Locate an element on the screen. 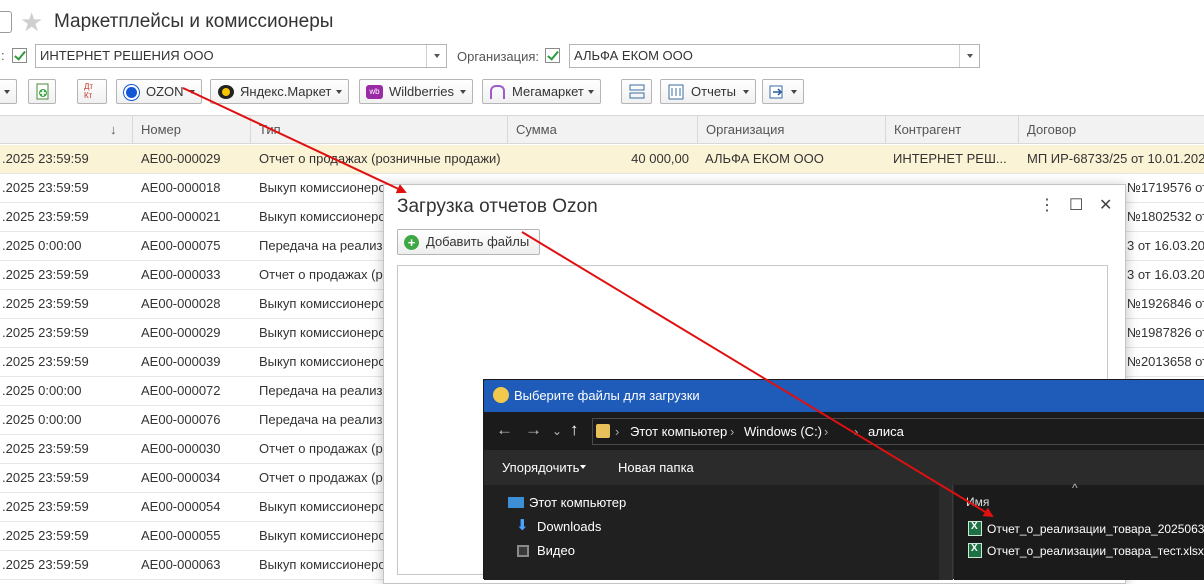 Image resolution: width=1204 pixels, height=584 pixels. yandex-market-logo-icon is located at coordinates (226, 92).